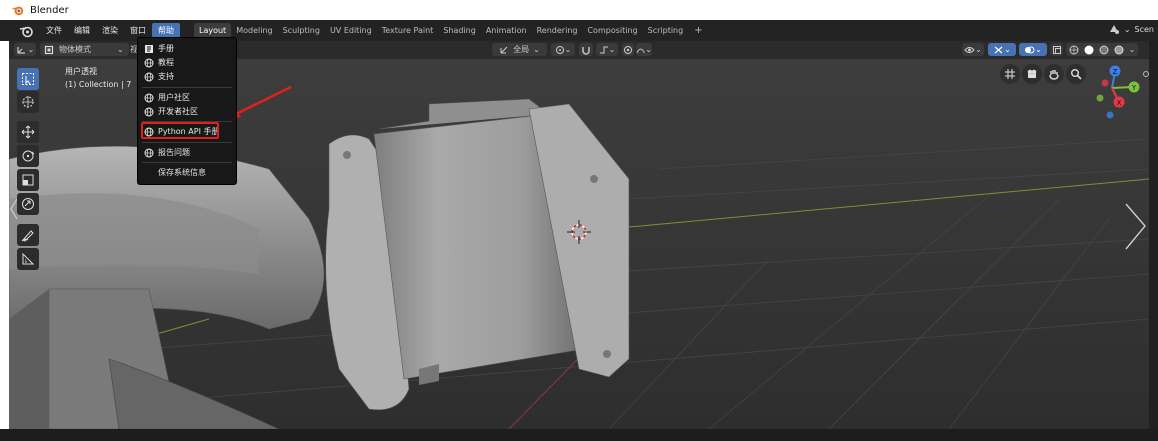 Image resolution: width=1158 pixels, height=441 pixels. What do you see at coordinates (969, 49) in the screenshot?
I see `eye-icon` at bounding box center [969, 49].